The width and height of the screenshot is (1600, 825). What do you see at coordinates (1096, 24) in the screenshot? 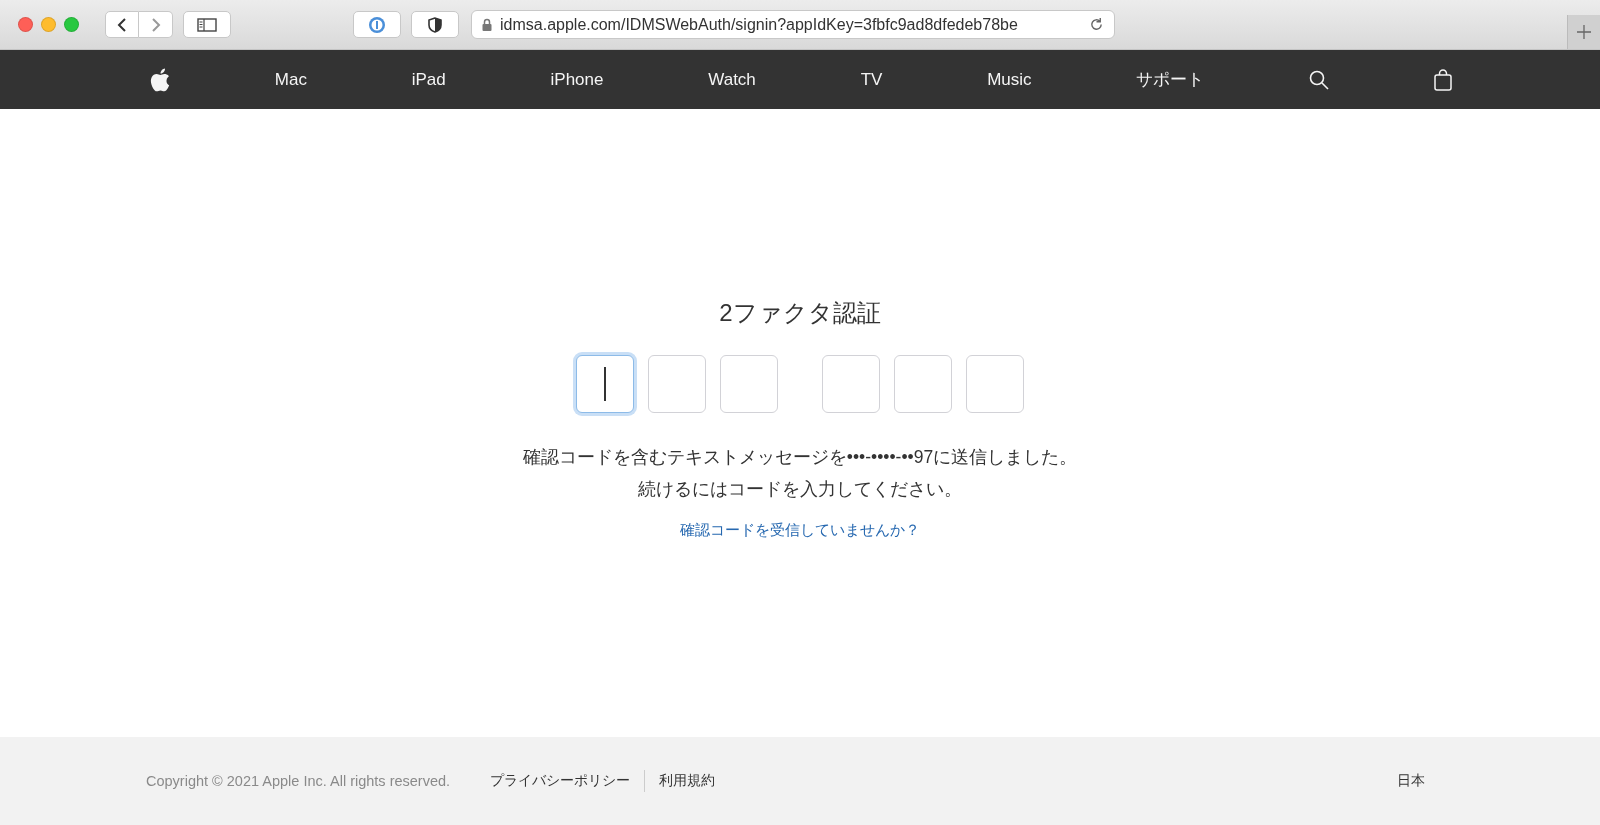
I see `reload-icon` at bounding box center [1096, 24].